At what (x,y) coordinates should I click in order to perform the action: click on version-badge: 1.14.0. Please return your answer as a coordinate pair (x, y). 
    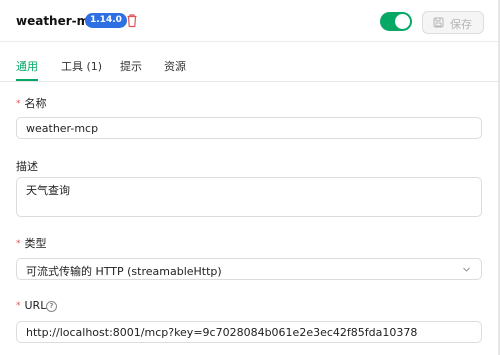
    Looking at the image, I should click on (106, 20).